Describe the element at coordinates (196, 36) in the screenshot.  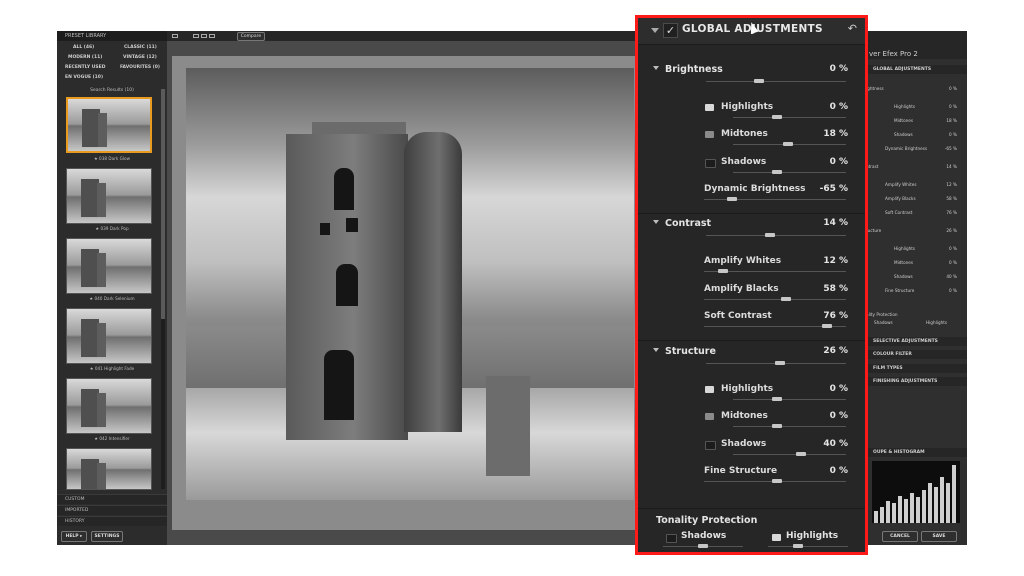
I see `single-view-icon` at that location.